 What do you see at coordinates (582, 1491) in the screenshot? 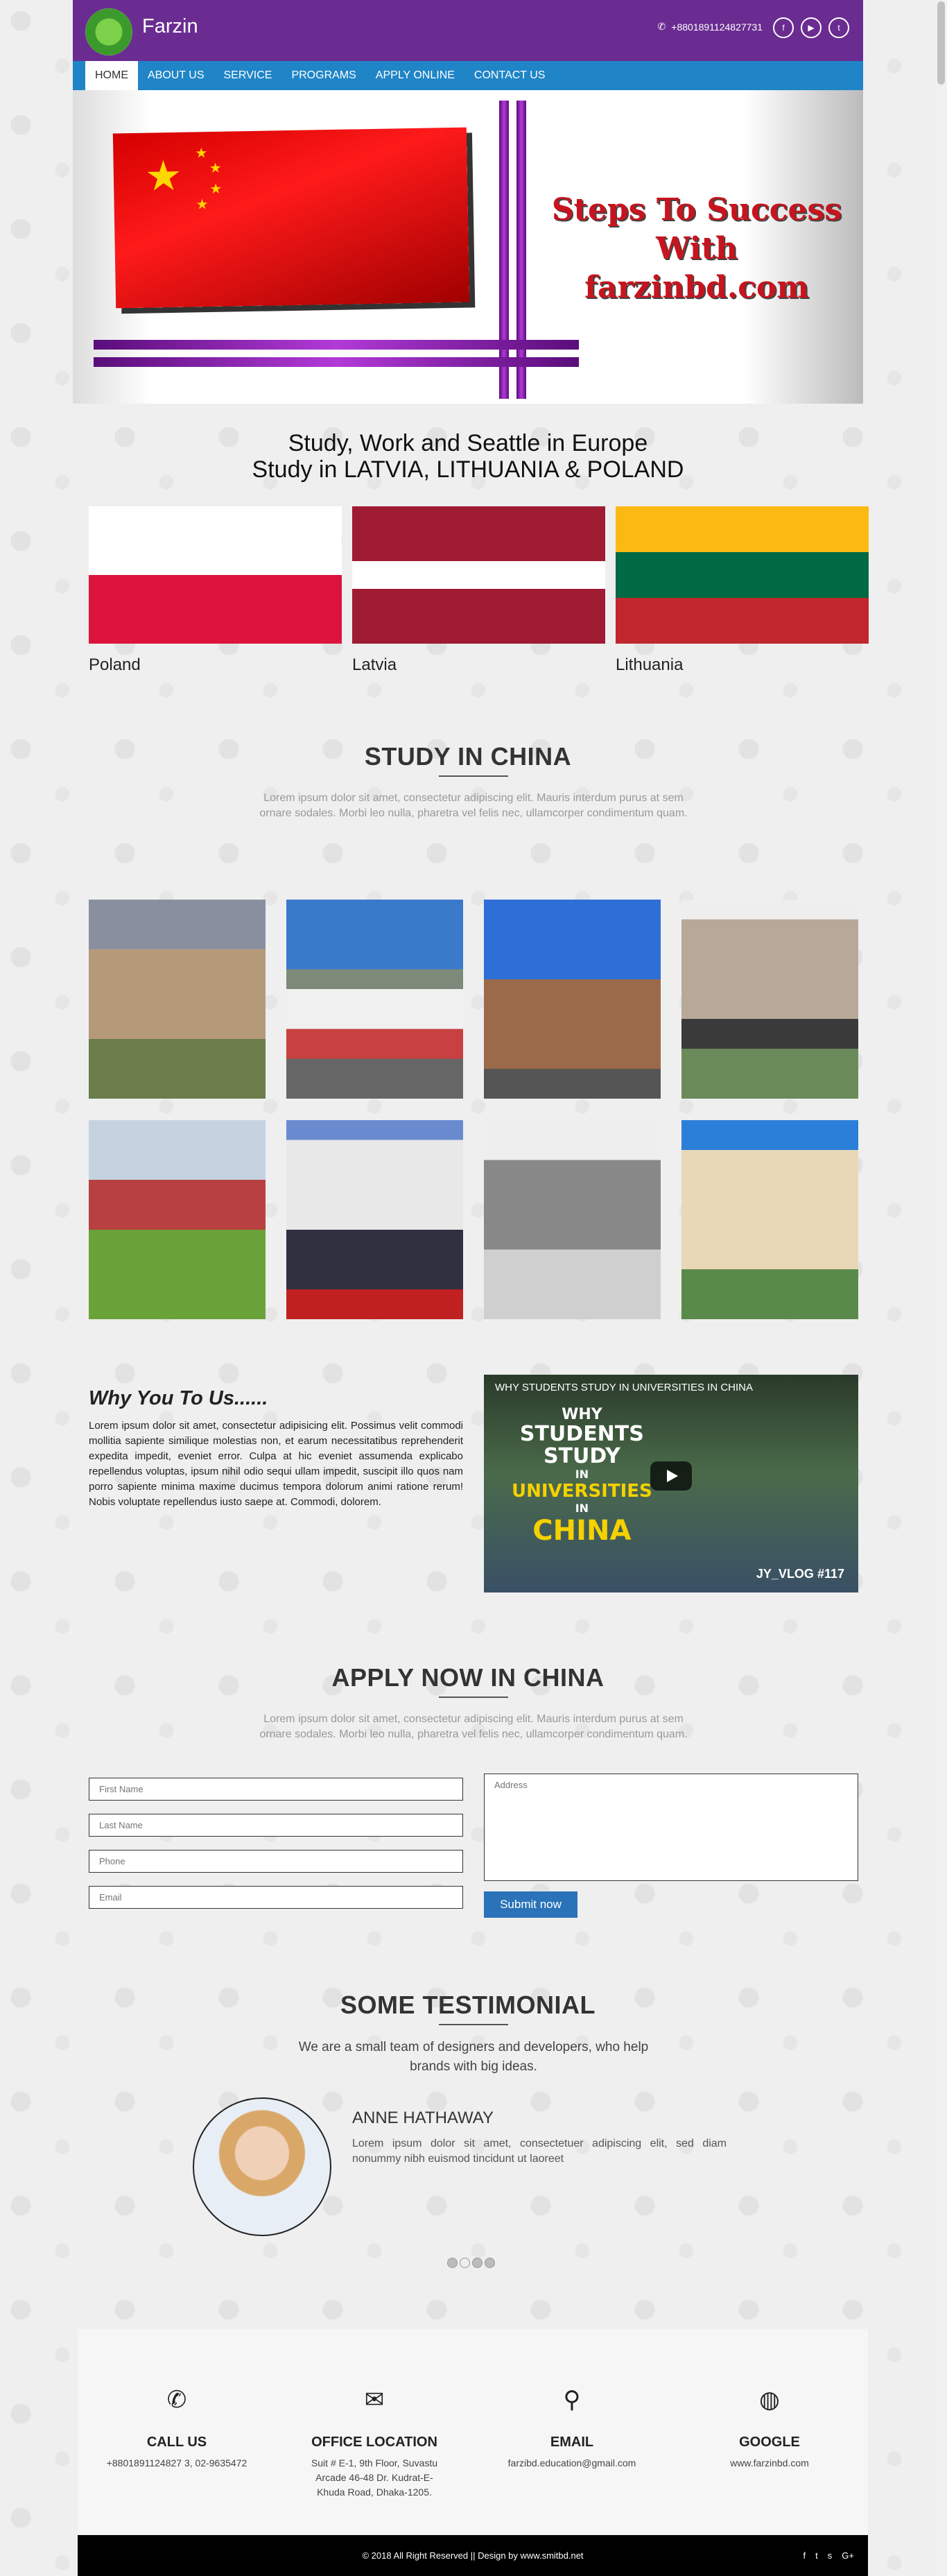
I see `vt5: UNIVERSITIES` at bounding box center [582, 1491].